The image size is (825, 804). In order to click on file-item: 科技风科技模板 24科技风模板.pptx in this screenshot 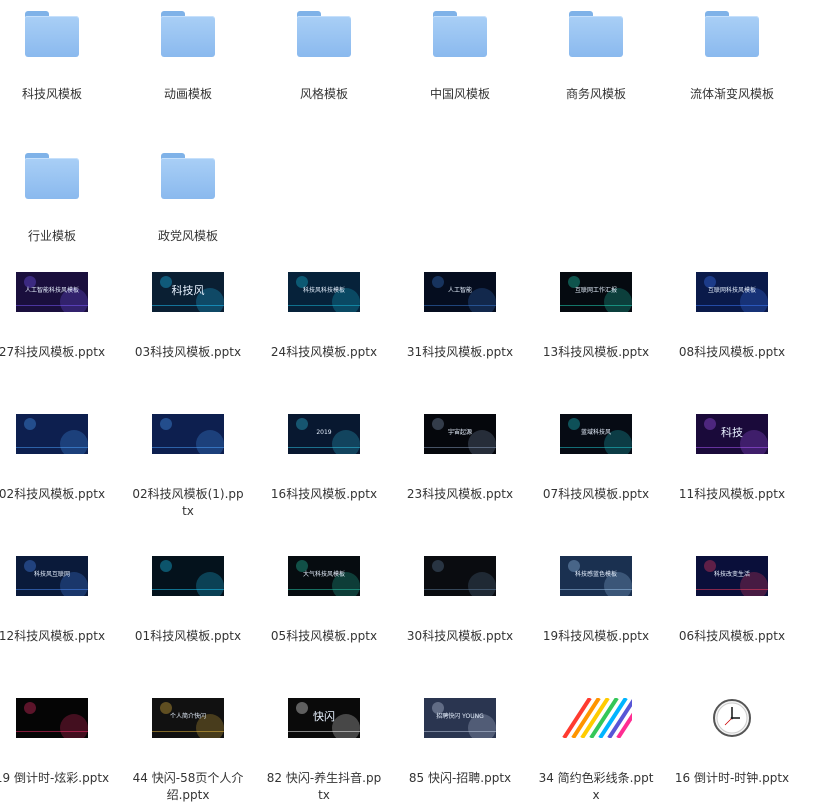, I will do `click(324, 310)`.